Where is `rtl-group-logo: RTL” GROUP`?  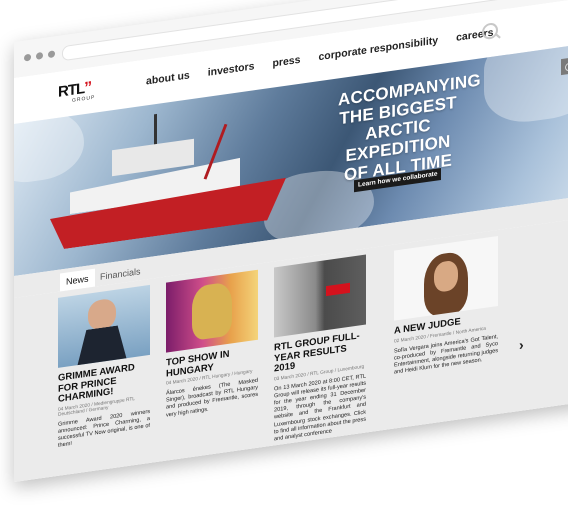 rtl-group-logo: RTL” GROUP is located at coordinates (78, 92).